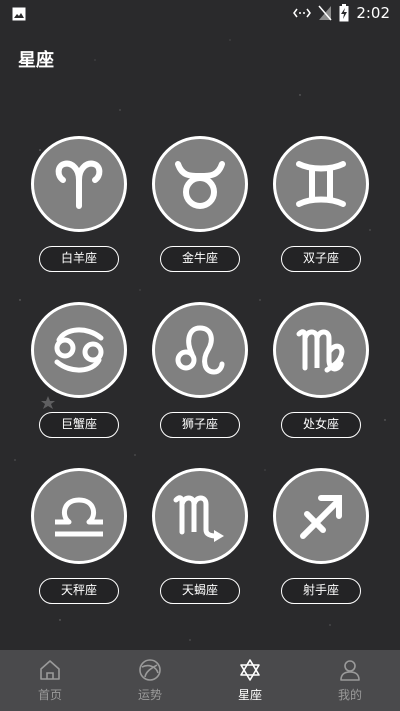 Image resolution: width=400 pixels, height=711 pixels. Describe the element at coordinates (200, 14) in the screenshot. I see `status-bar: 2:02` at that location.